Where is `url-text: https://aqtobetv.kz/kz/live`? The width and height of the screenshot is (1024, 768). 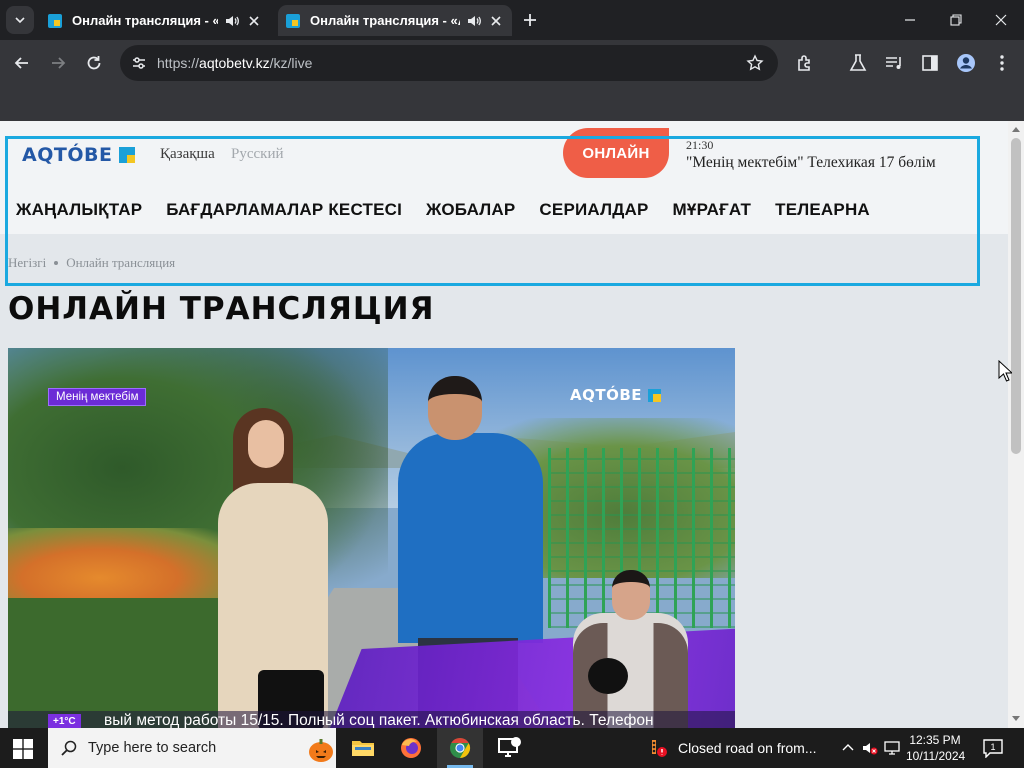
url-text: https://aqtobetv.kz/kz/live is located at coordinates (234, 63).